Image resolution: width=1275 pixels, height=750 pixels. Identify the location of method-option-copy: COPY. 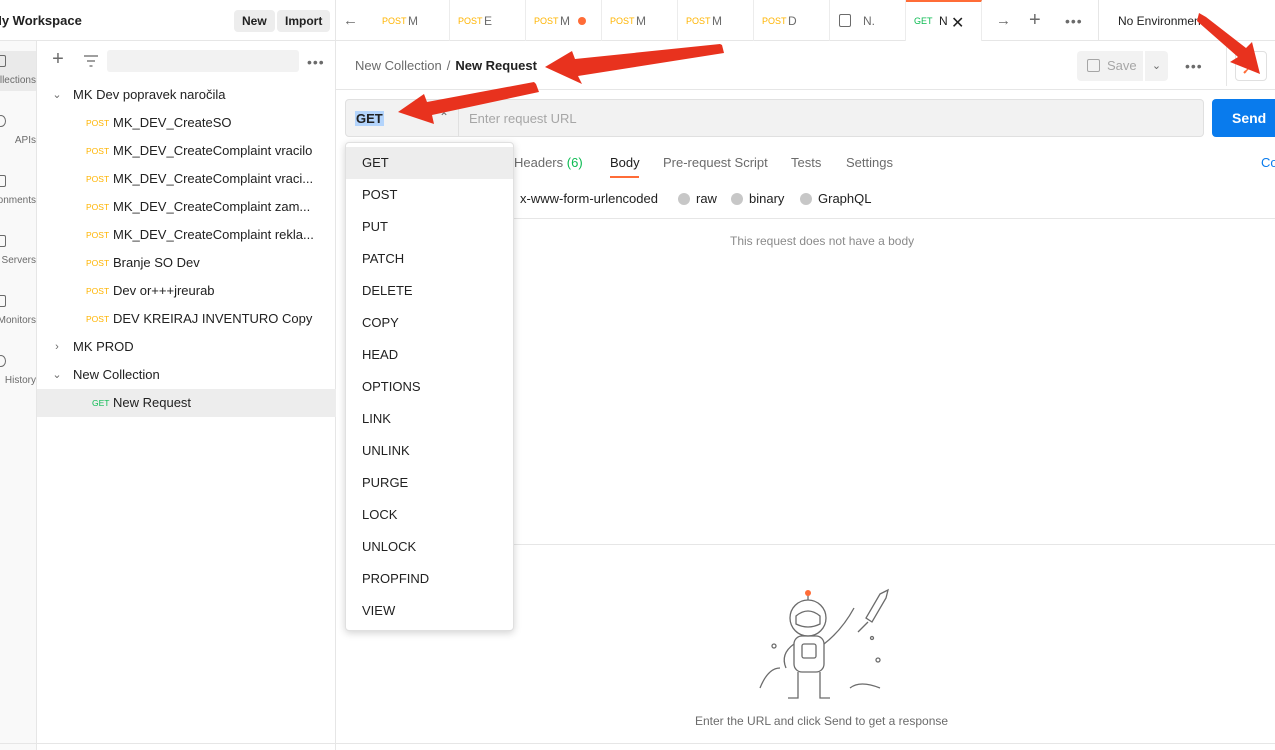
(429, 323).